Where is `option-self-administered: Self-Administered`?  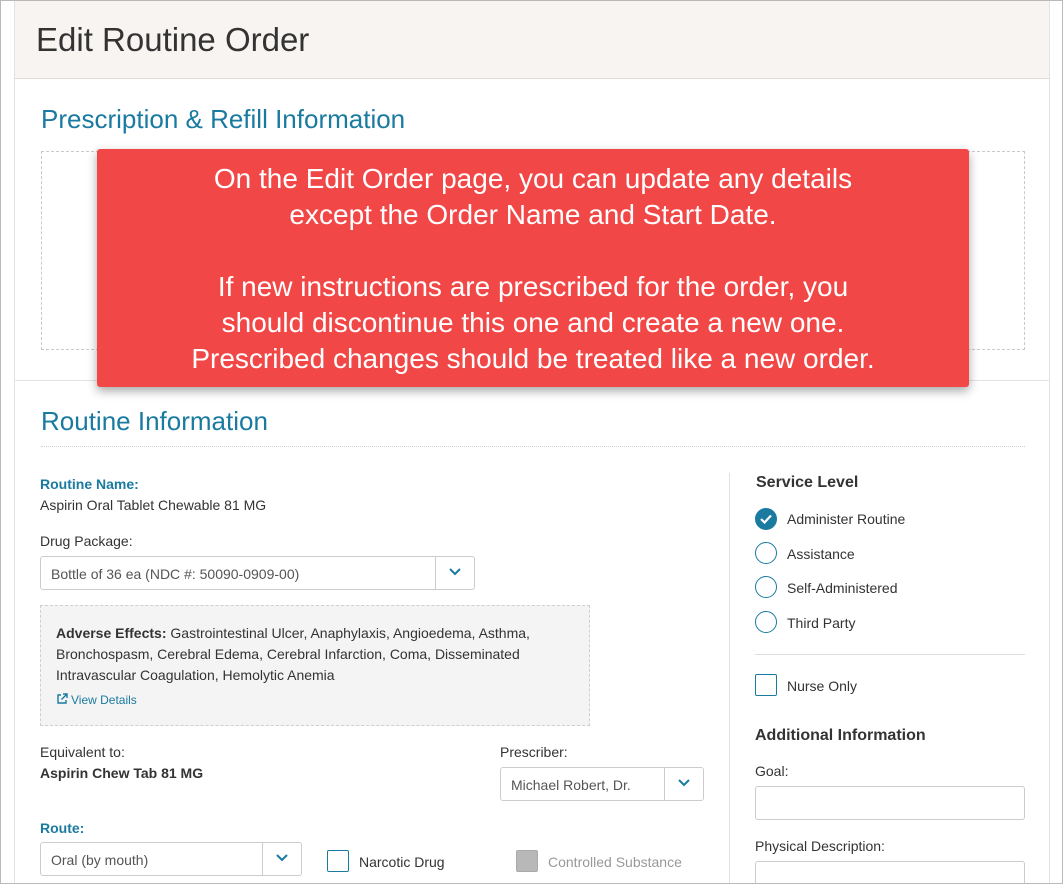 option-self-administered: Self-Administered is located at coordinates (842, 588).